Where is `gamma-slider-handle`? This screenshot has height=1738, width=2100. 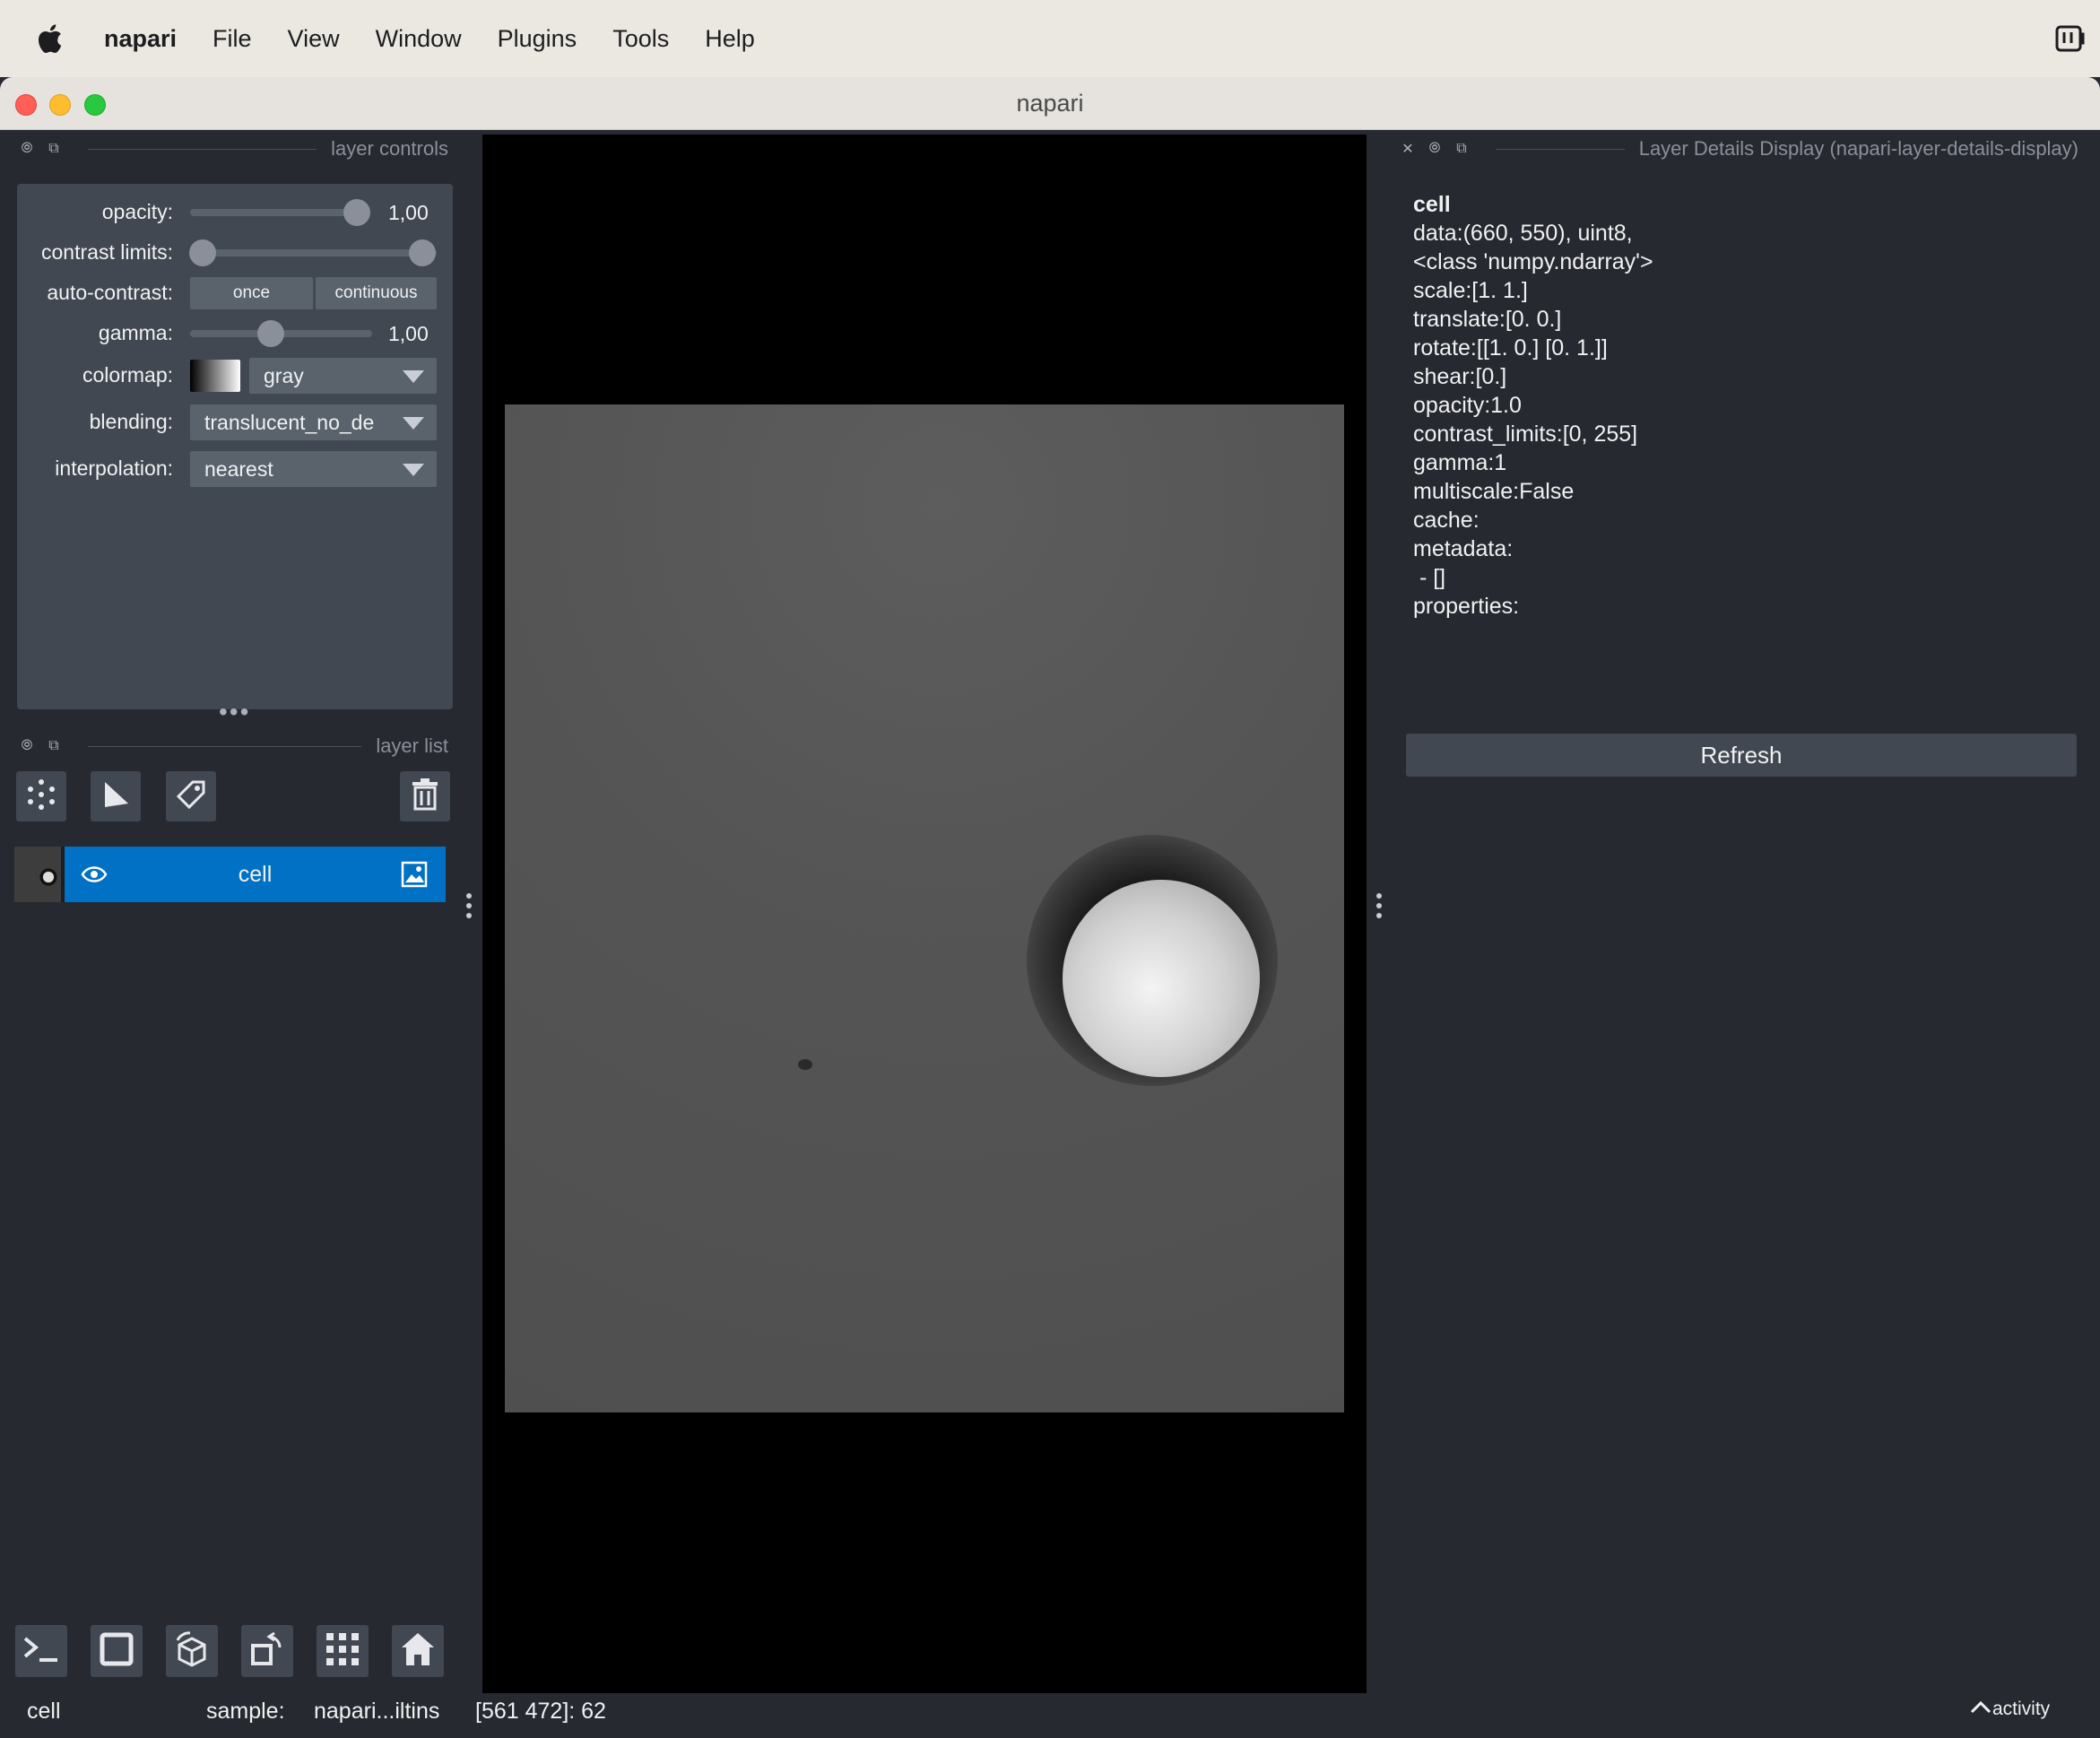 gamma-slider-handle is located at coordinates (270, 333).